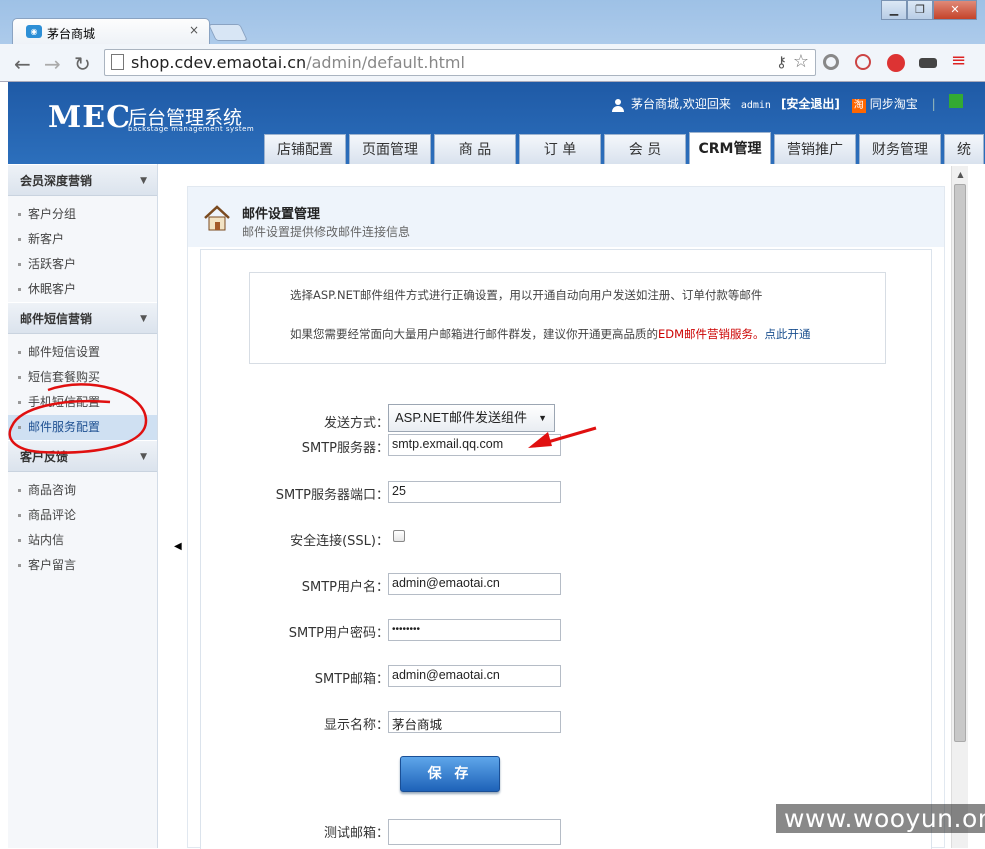  What do you see at coordinates (356, 725) in the screenshot?
I see `display-name-label: 显示名称：` at bounding box center [356, 725].